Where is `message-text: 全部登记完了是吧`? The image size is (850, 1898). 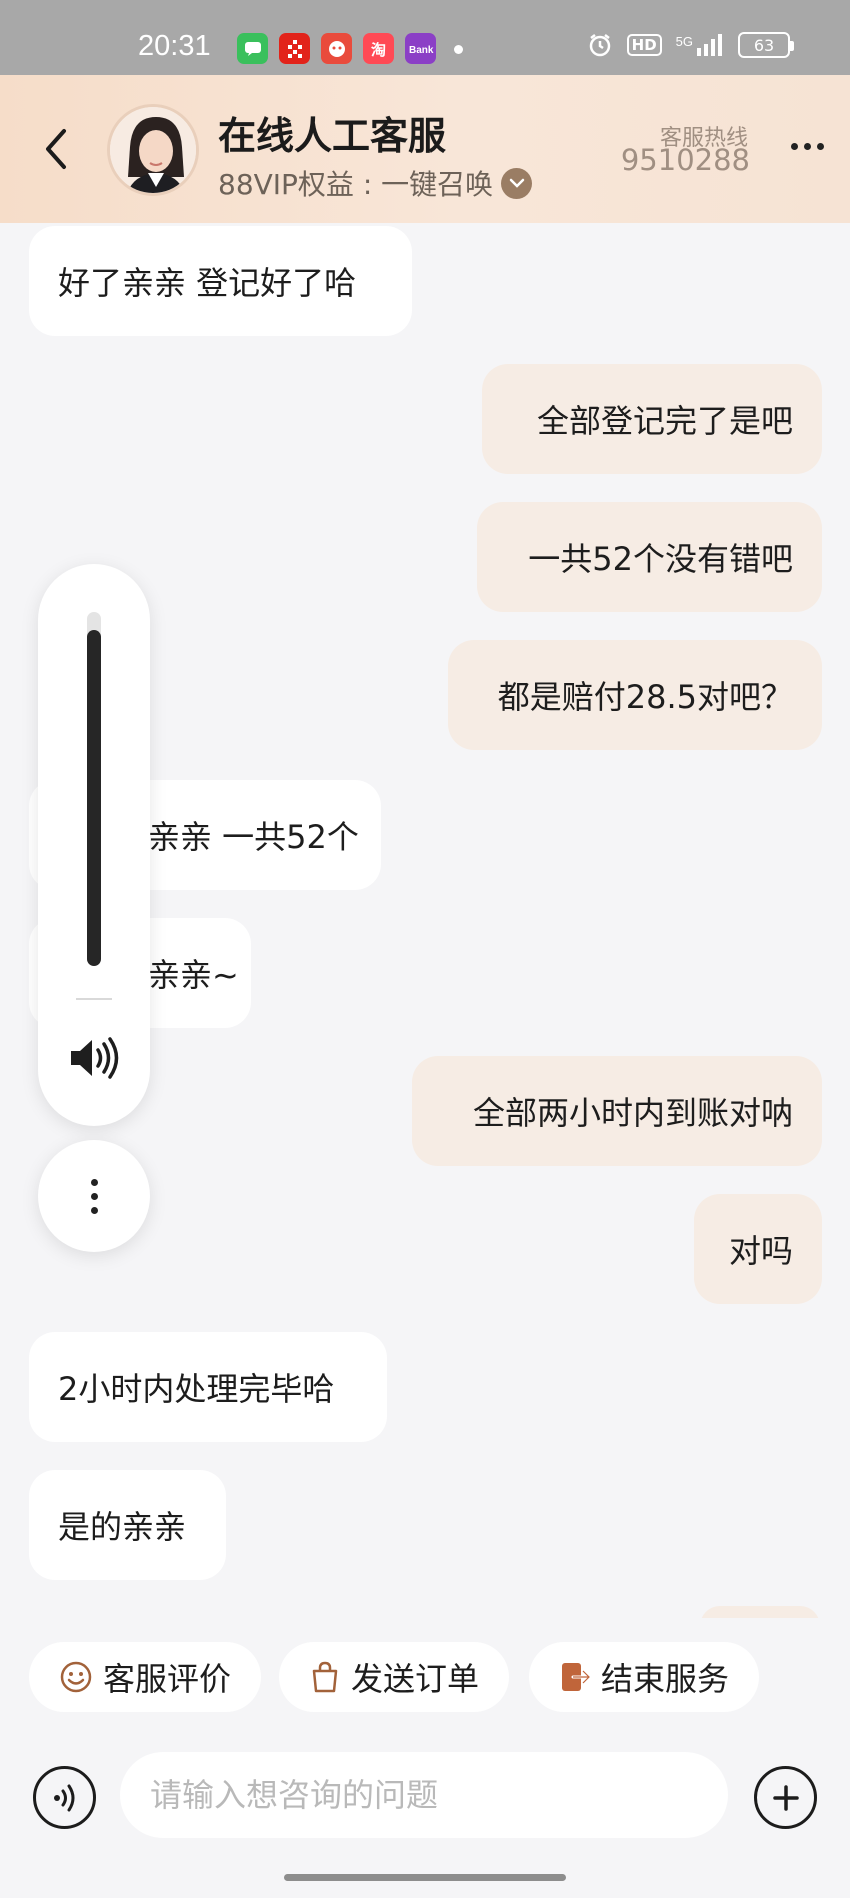 message-text: 全部登记完了是吧 is located at coordinates (664, 421).